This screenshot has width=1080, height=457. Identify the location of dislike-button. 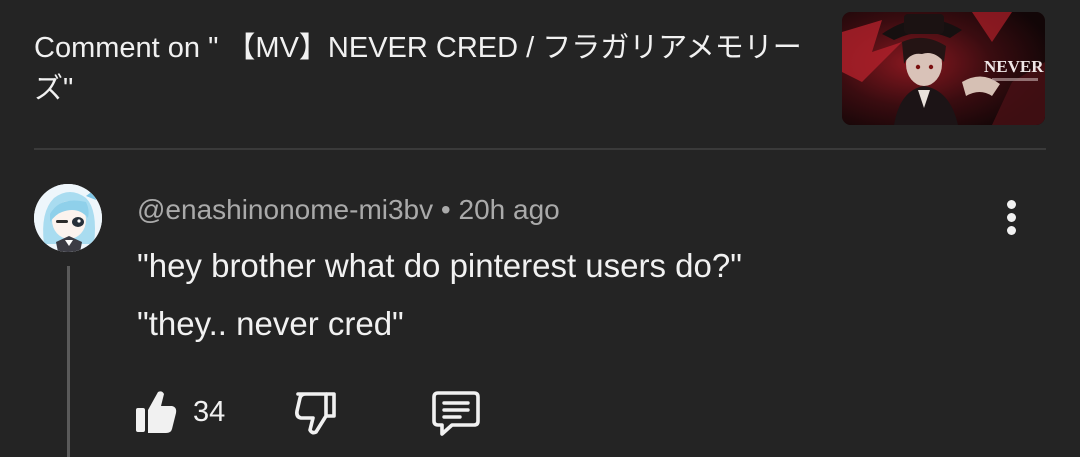
(316, 412).